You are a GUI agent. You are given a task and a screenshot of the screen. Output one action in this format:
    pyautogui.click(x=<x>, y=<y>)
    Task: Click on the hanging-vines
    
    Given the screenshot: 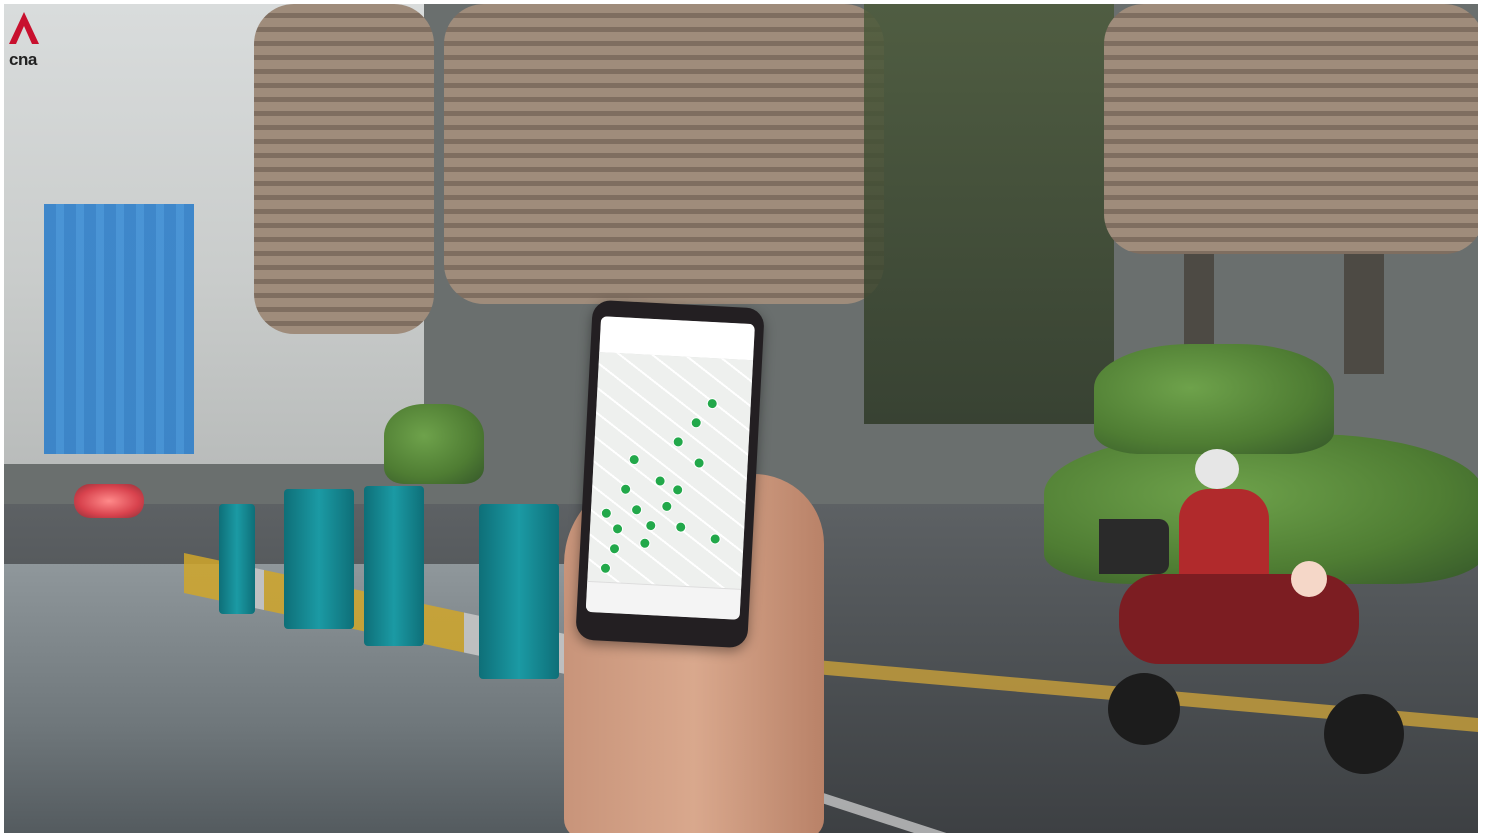 What is the action you would take?
    pyautogui.click(x=989, y=214)
    